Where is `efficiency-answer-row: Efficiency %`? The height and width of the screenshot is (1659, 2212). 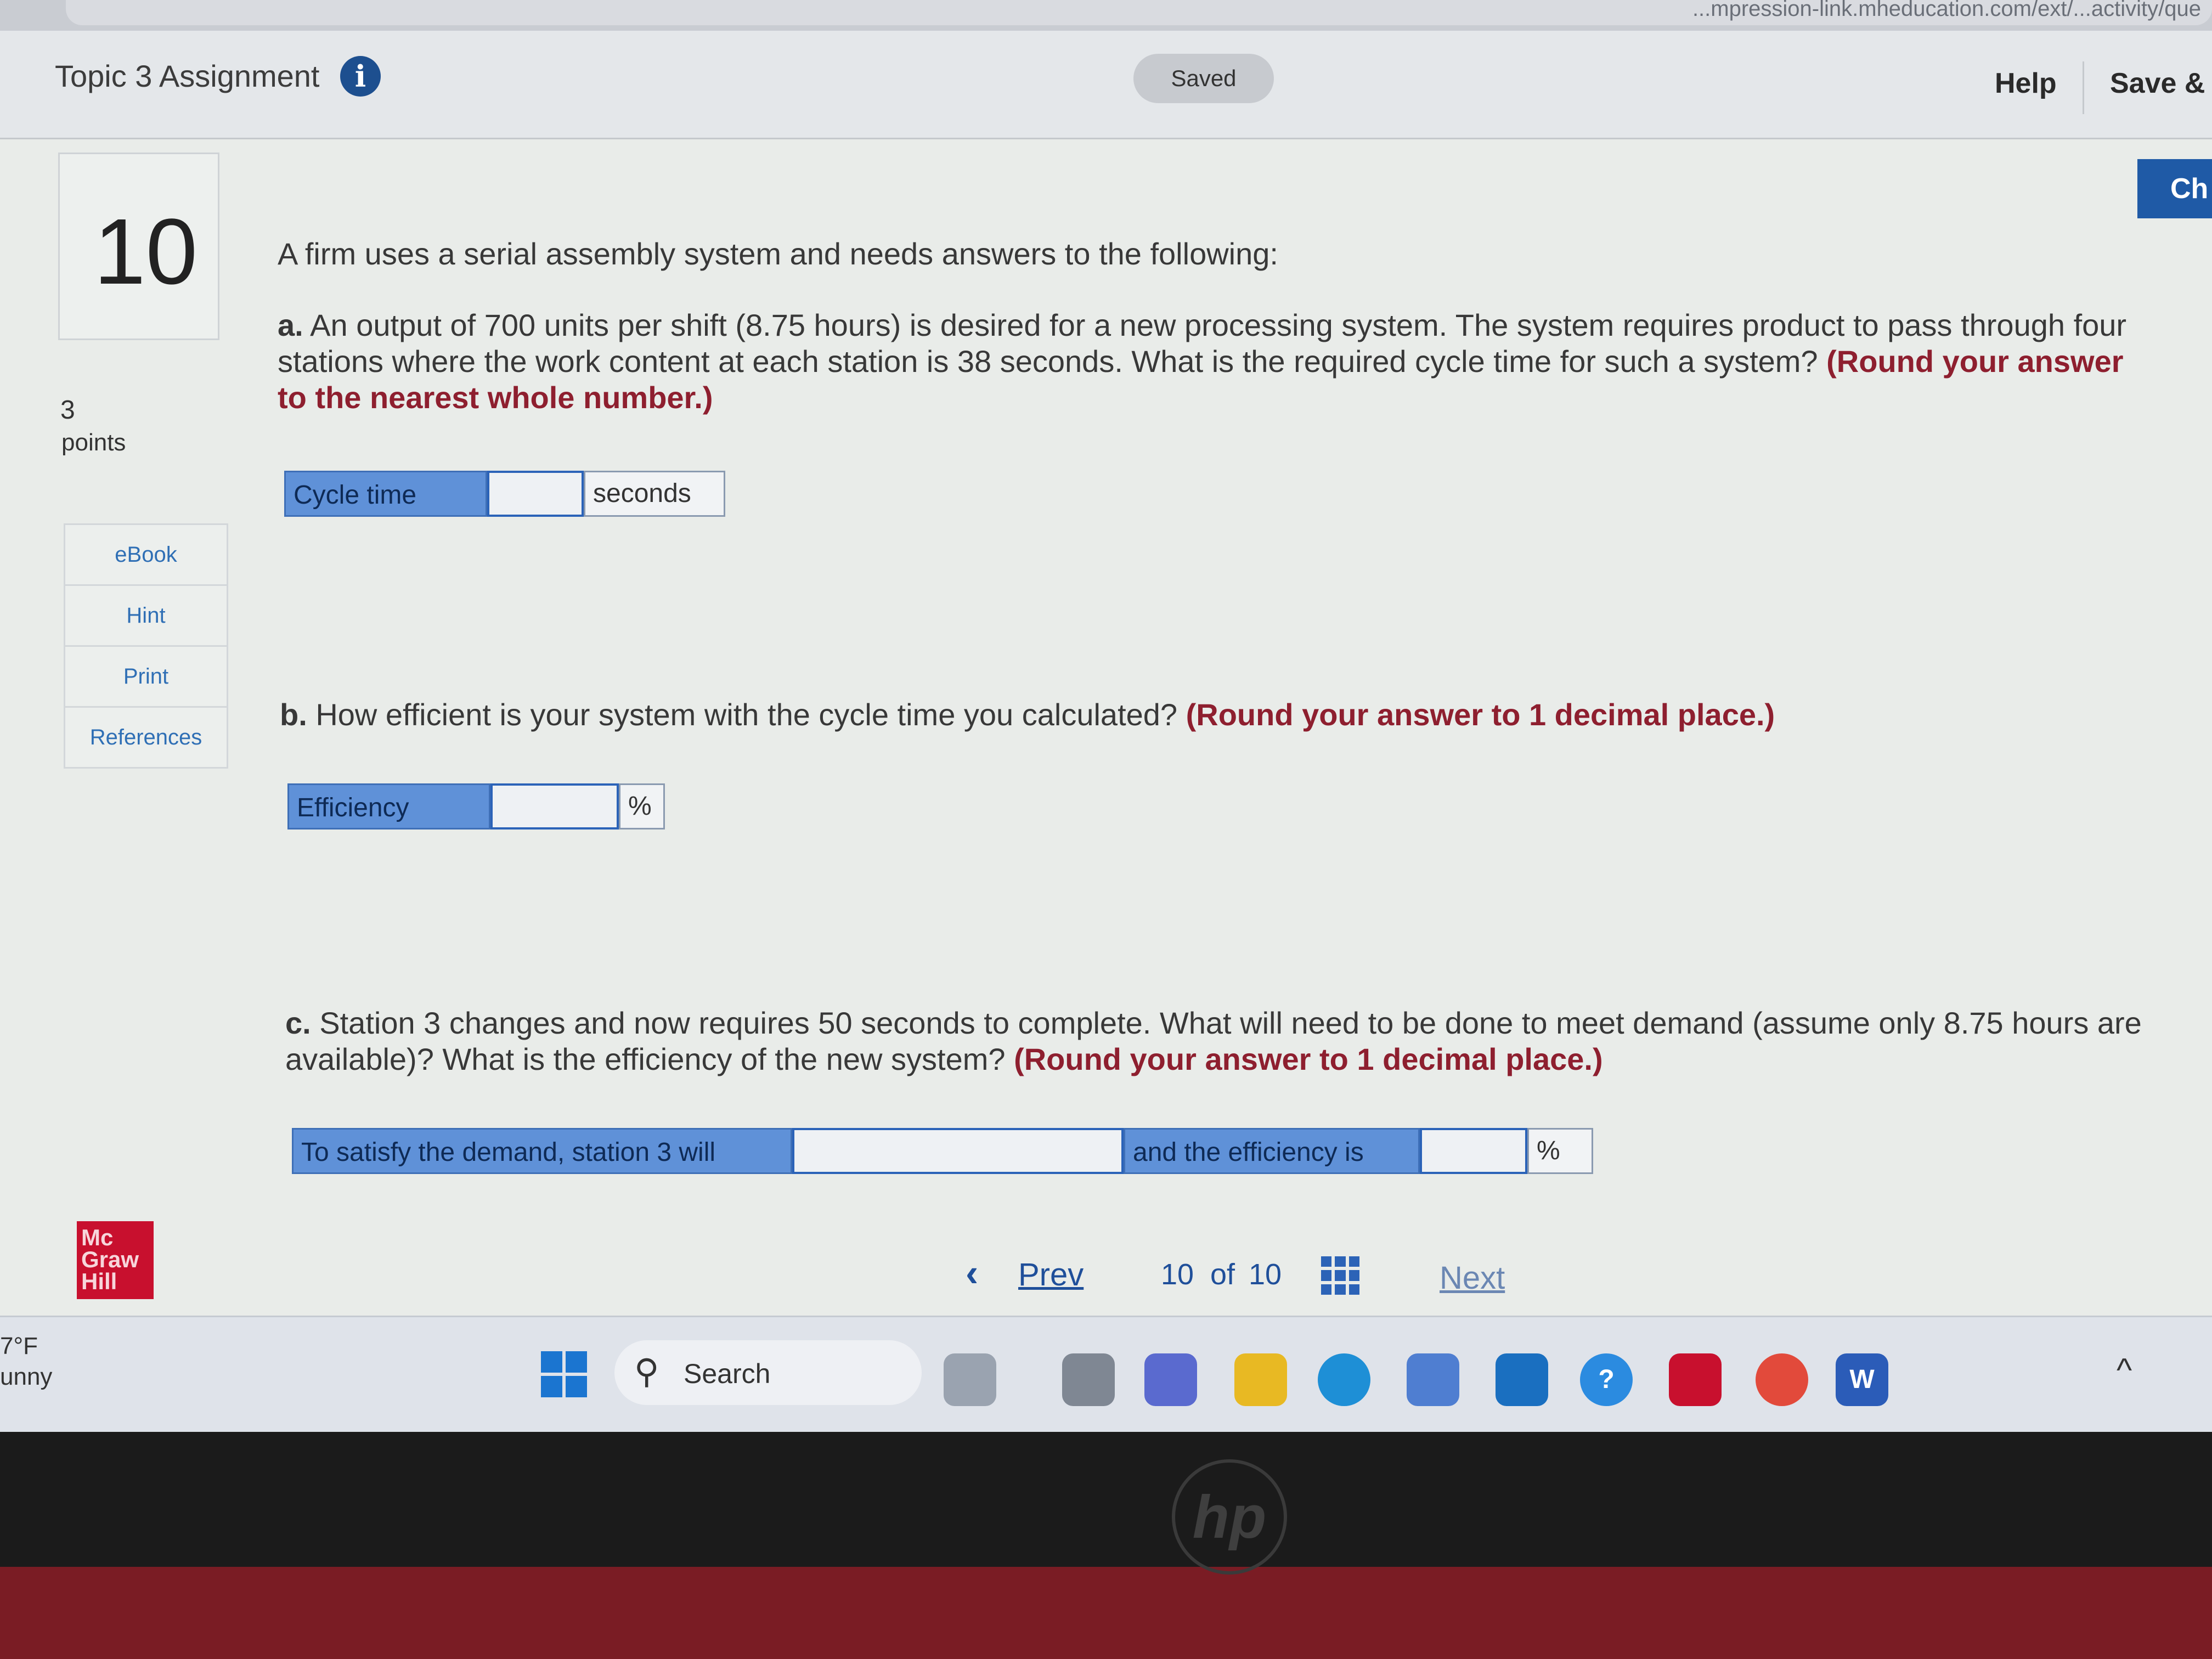
efficiency-answer-row: Efficiency % is located at coordinates (476, 806).